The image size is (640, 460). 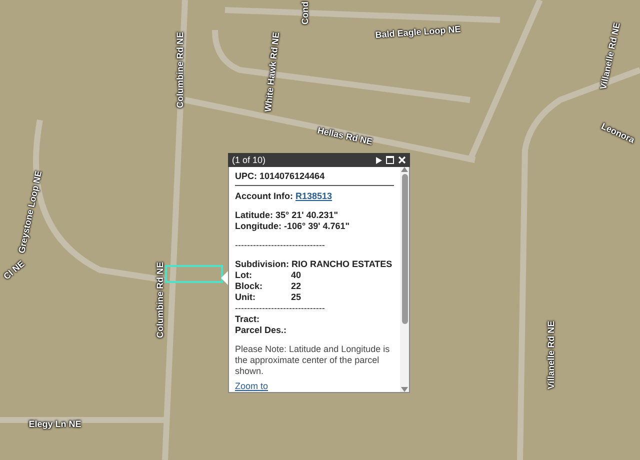 What do you see at coordinates (30, 212) in the screenshot?
I see `street-label: Greystone Loop NE` at bounding box center [30, 212].